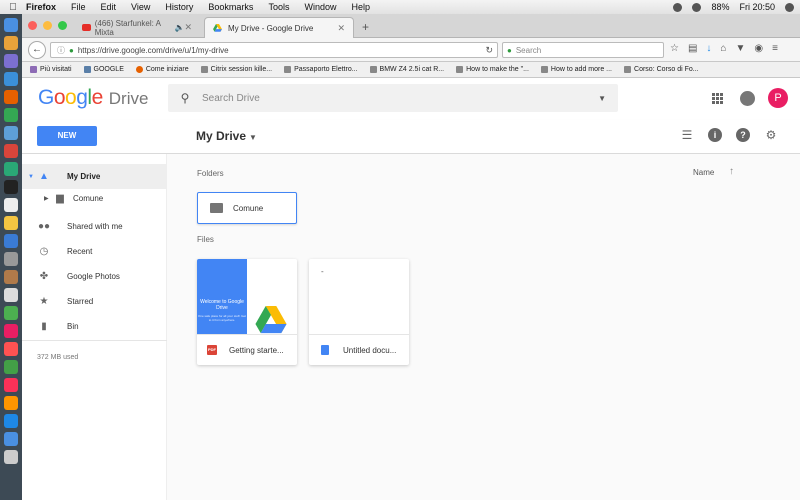 This screenshot has height=500, width=800. Describe the element at coordinates (740, 48) in the screenshot. I see `pocket-icon: ▼` at that location.